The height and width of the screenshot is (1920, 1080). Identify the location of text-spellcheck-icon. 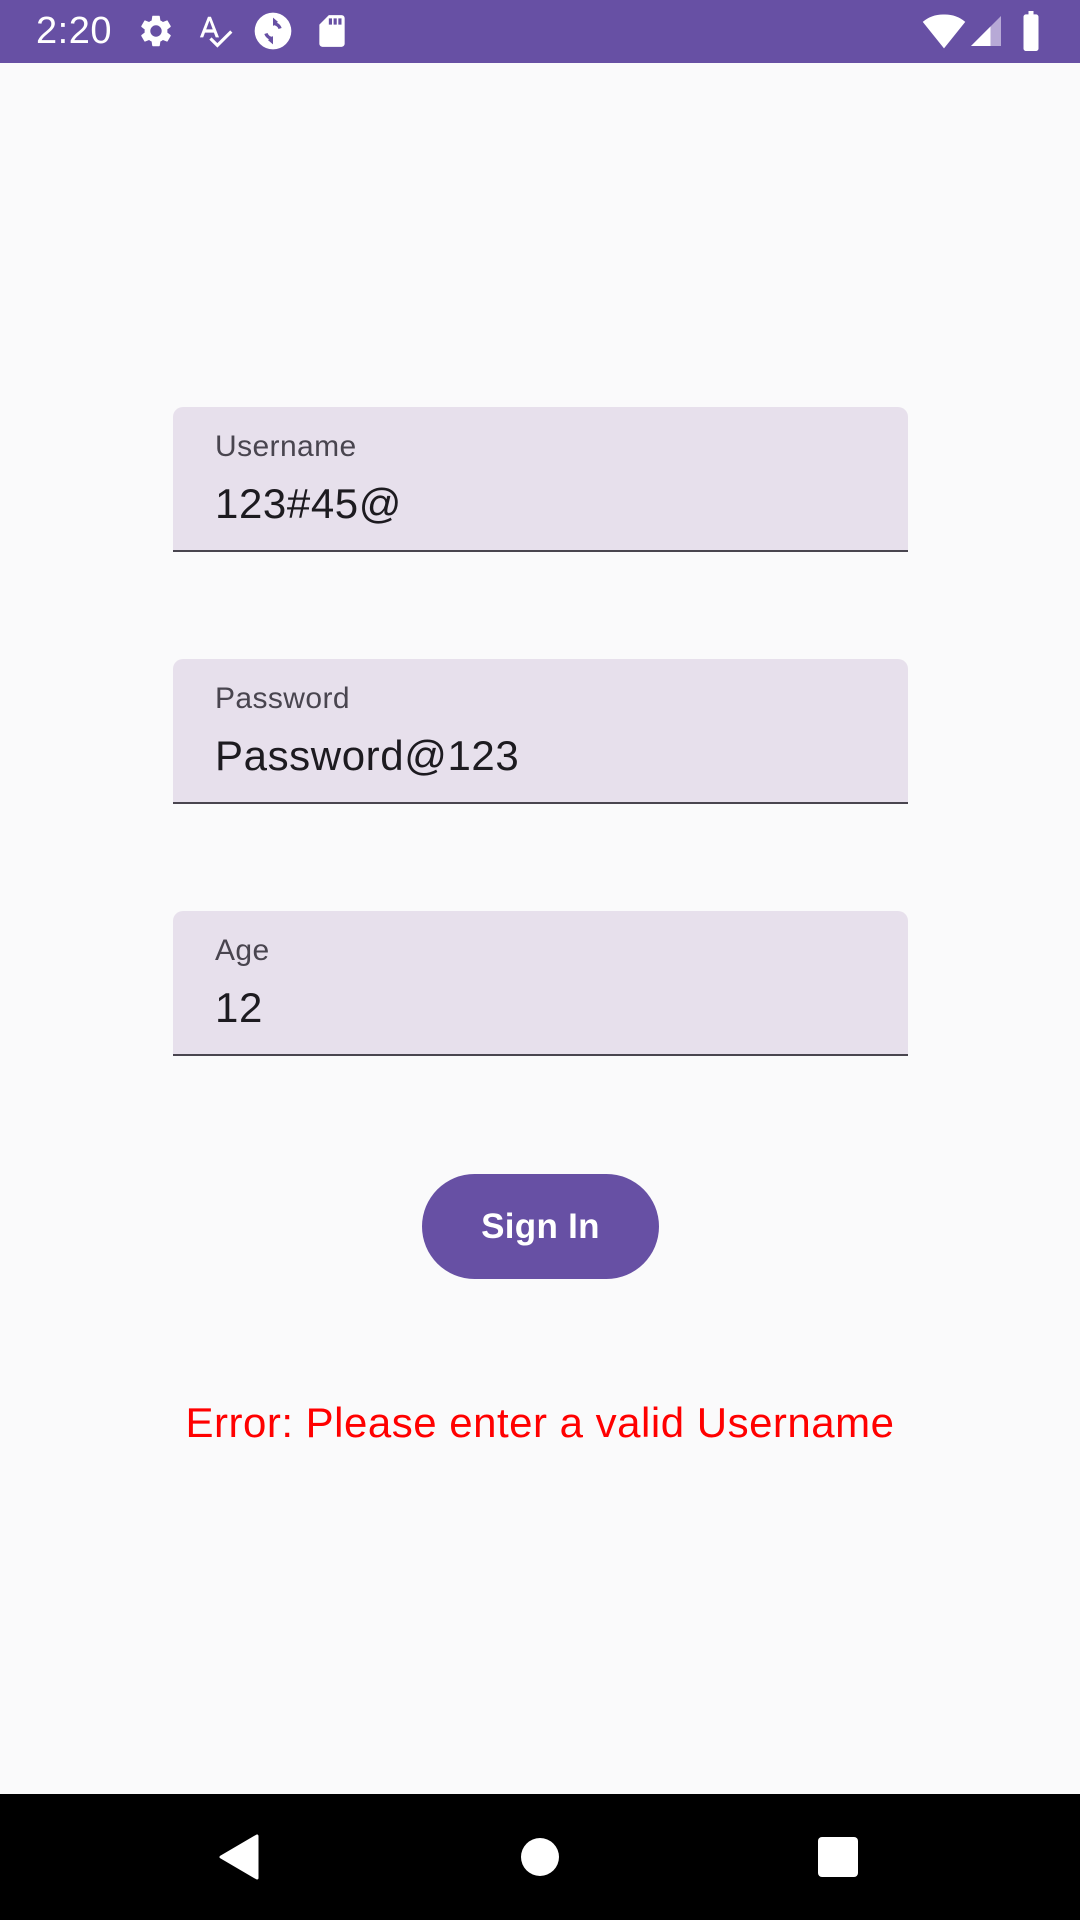
(215, 31).